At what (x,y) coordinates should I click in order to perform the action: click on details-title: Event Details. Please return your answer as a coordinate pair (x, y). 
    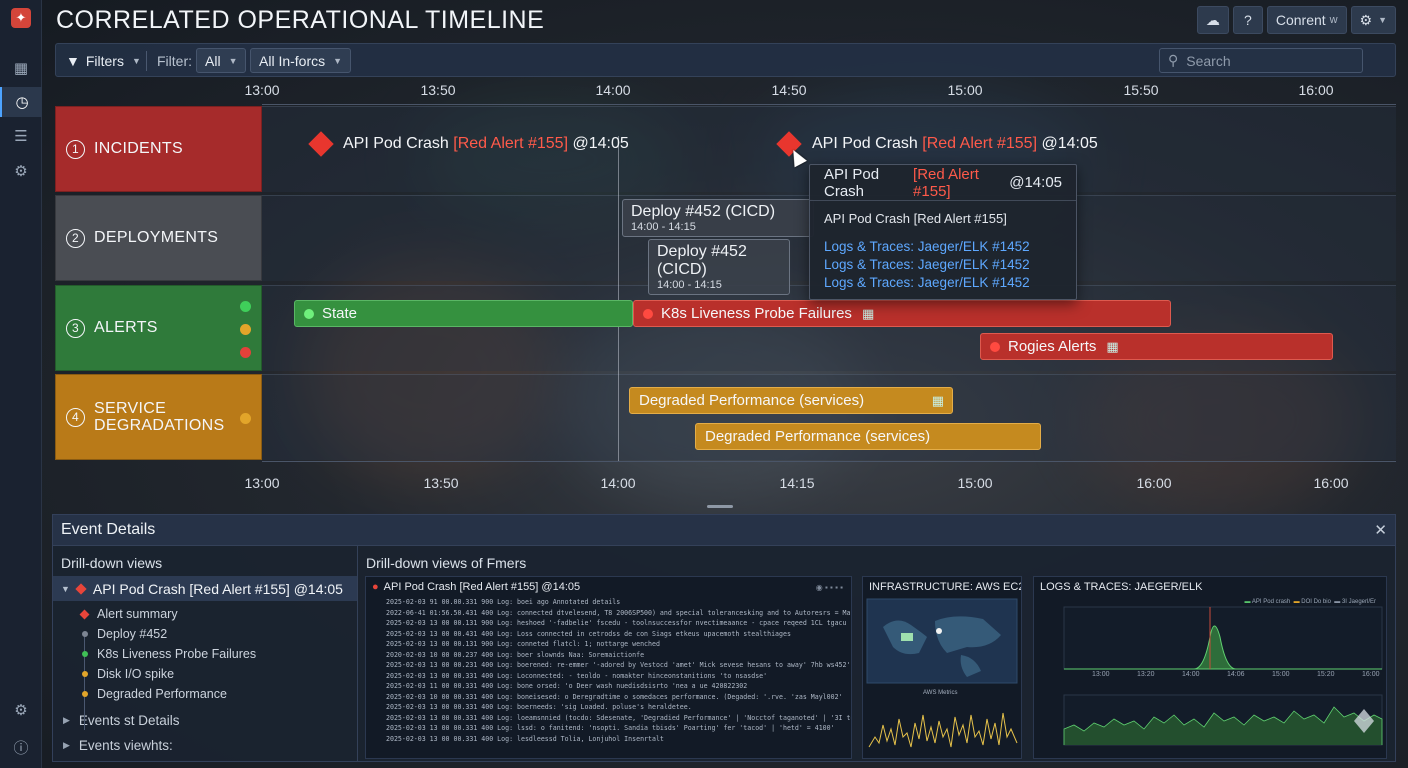
    Looking at the image, I should click on (724, 530).